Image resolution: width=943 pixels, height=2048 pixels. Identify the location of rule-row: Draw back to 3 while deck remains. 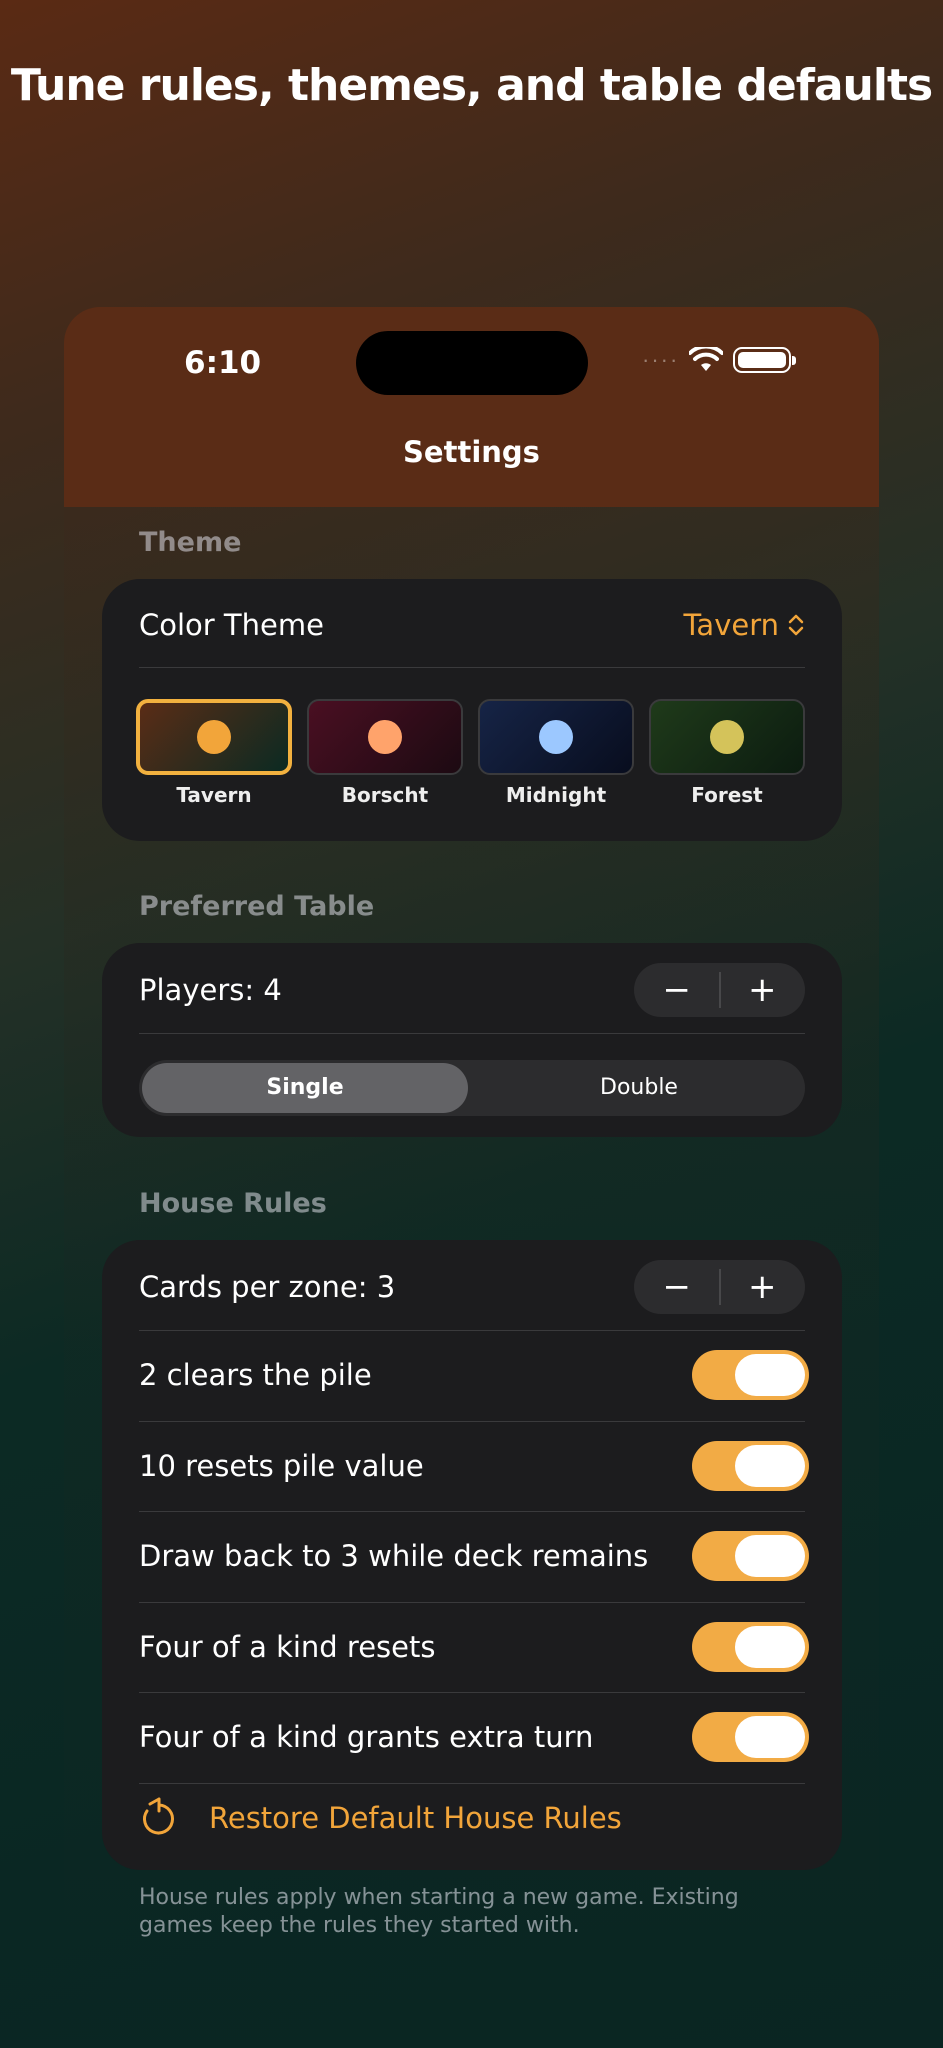
(474, 1556).